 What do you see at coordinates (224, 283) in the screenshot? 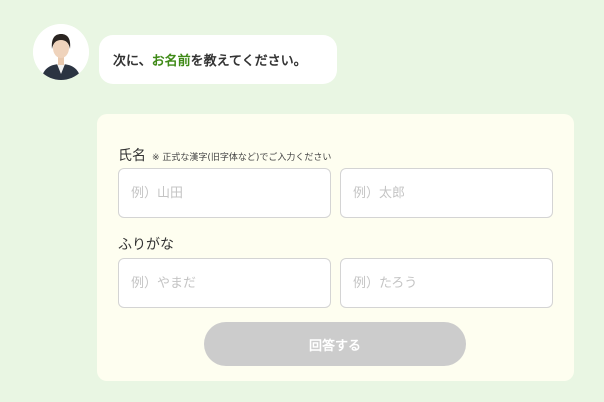
I see `last-kana-input` at bounding box center [224, 283].